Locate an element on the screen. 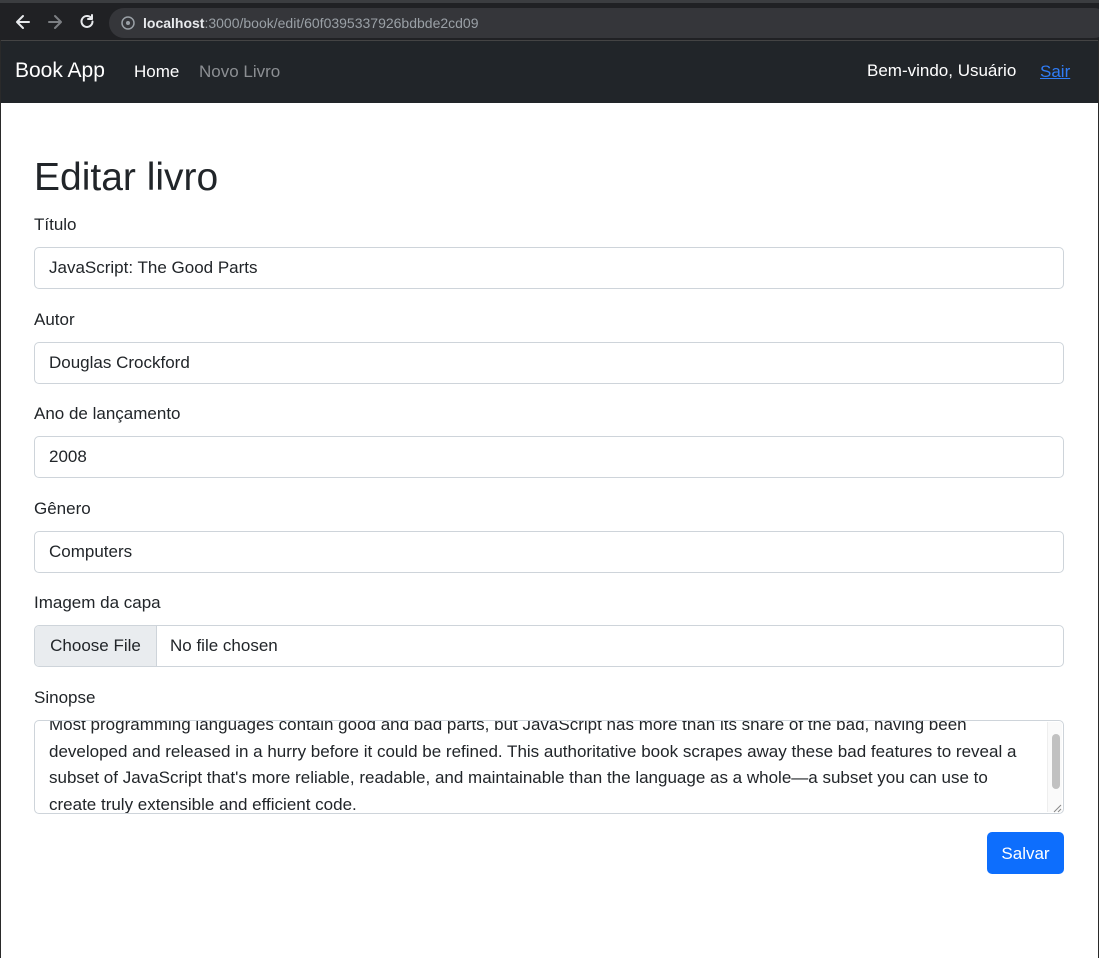 This screenshot has width=1099, height=958. reload-icon is located at coordinates (87, 22).